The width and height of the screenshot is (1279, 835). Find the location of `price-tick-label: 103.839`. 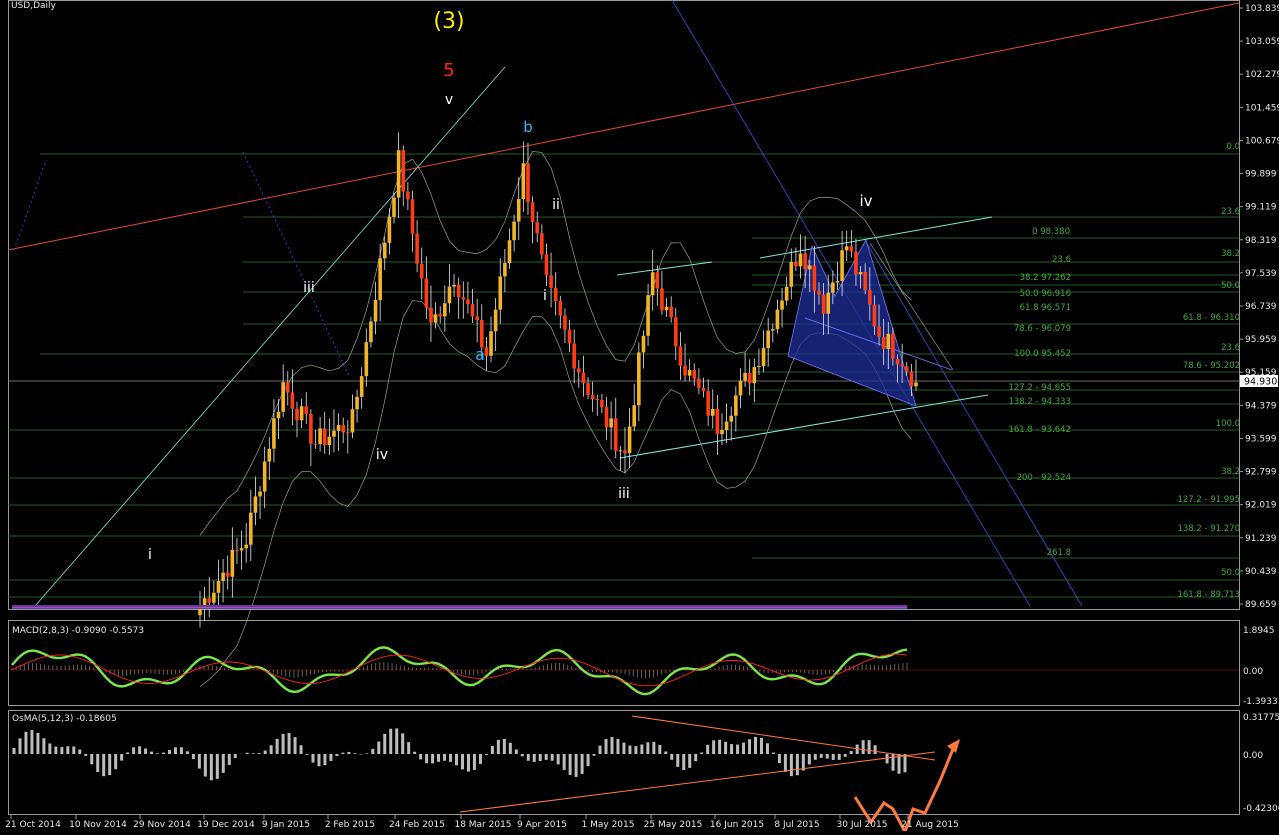

price-tick-label: 103.839 is located at coordinates (1262, 9).